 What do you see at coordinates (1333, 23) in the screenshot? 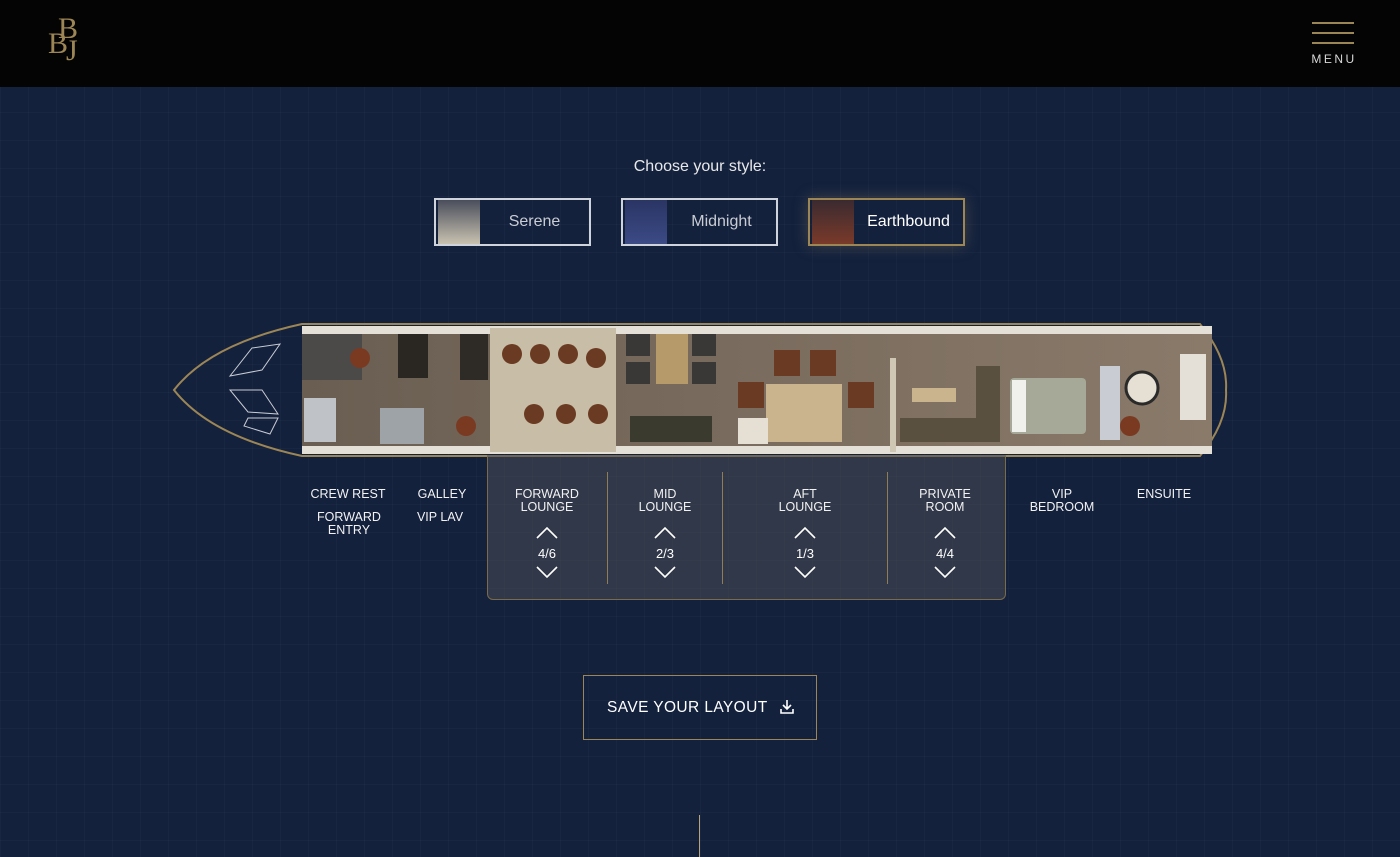
I see `hamburger-icon` at bounding box center [1333, 23].